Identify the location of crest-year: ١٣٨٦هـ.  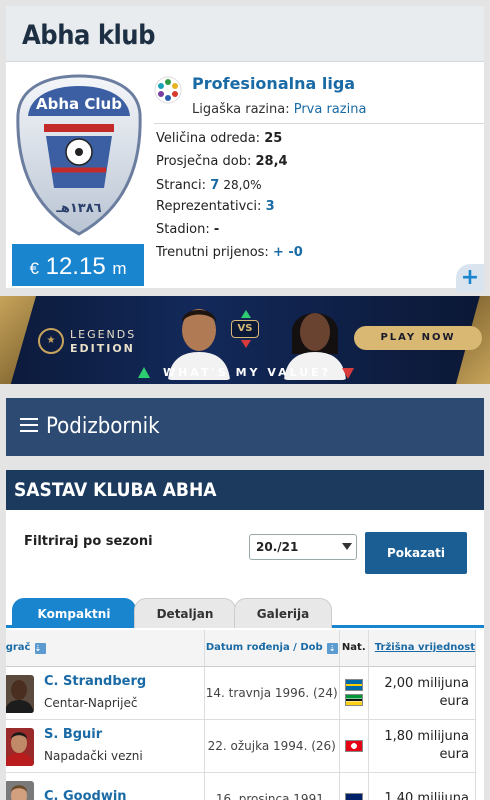
(78, 208).